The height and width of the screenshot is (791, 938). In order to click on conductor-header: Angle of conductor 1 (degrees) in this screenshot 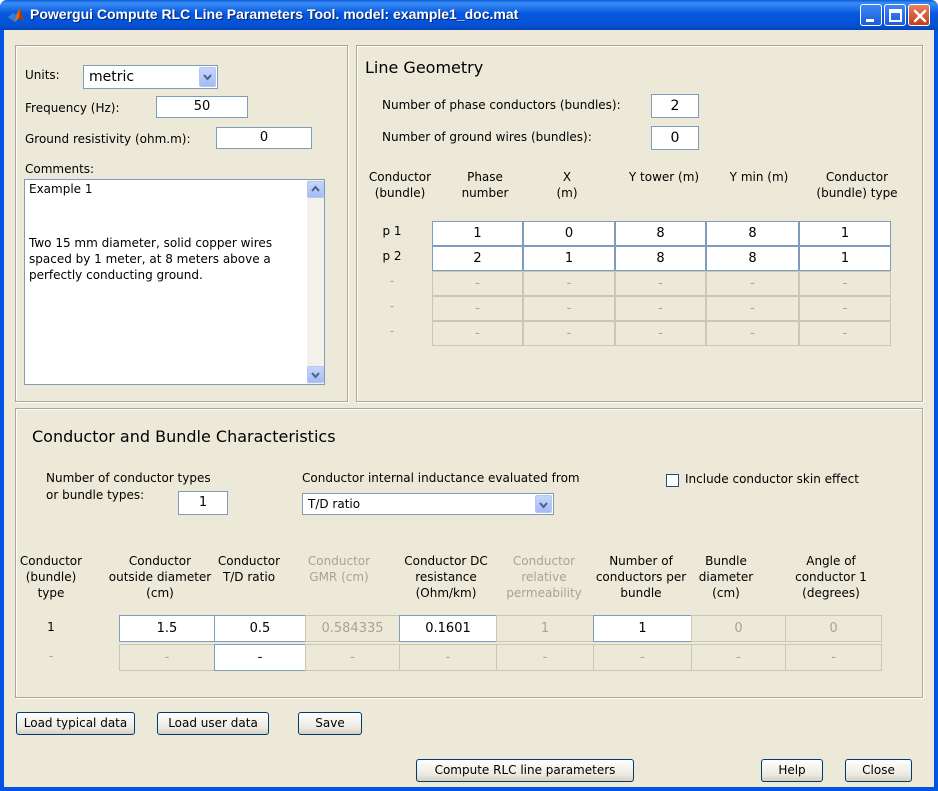, I will do `click(831, 577)`.